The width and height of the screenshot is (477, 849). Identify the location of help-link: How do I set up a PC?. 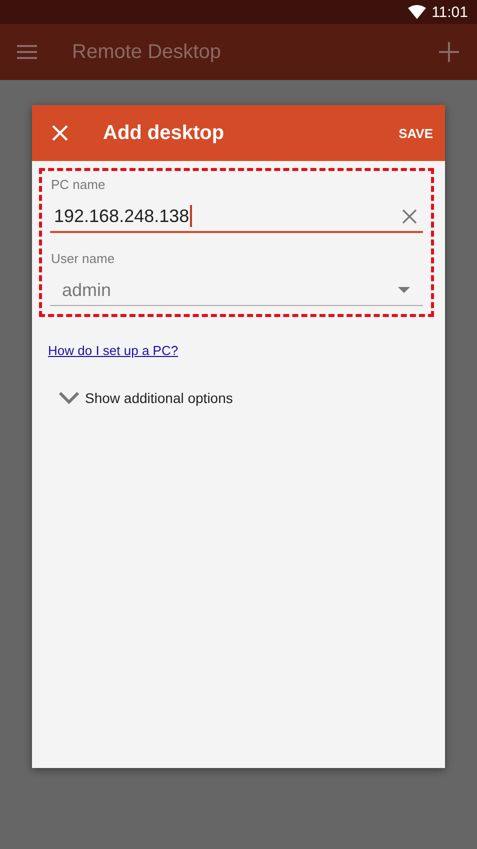
(113, 350).